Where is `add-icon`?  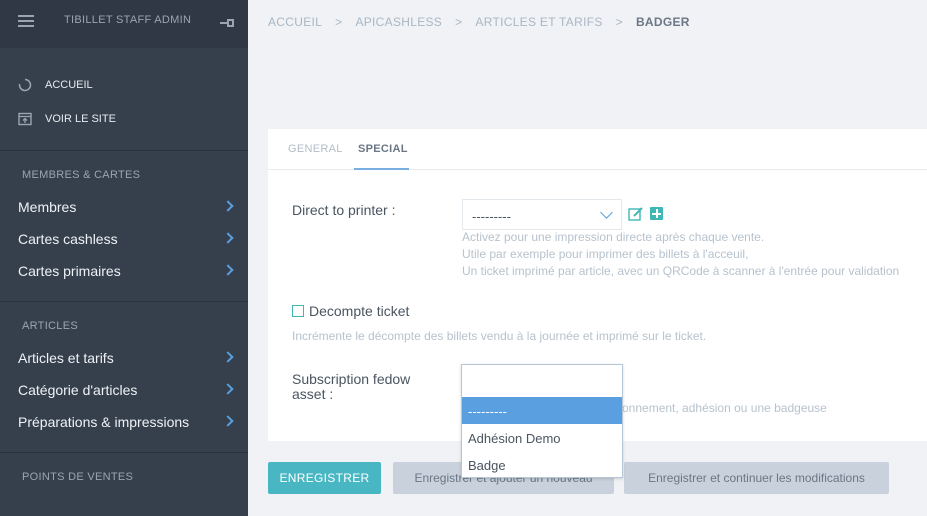 add-icon is located at coordinates (656, 213).